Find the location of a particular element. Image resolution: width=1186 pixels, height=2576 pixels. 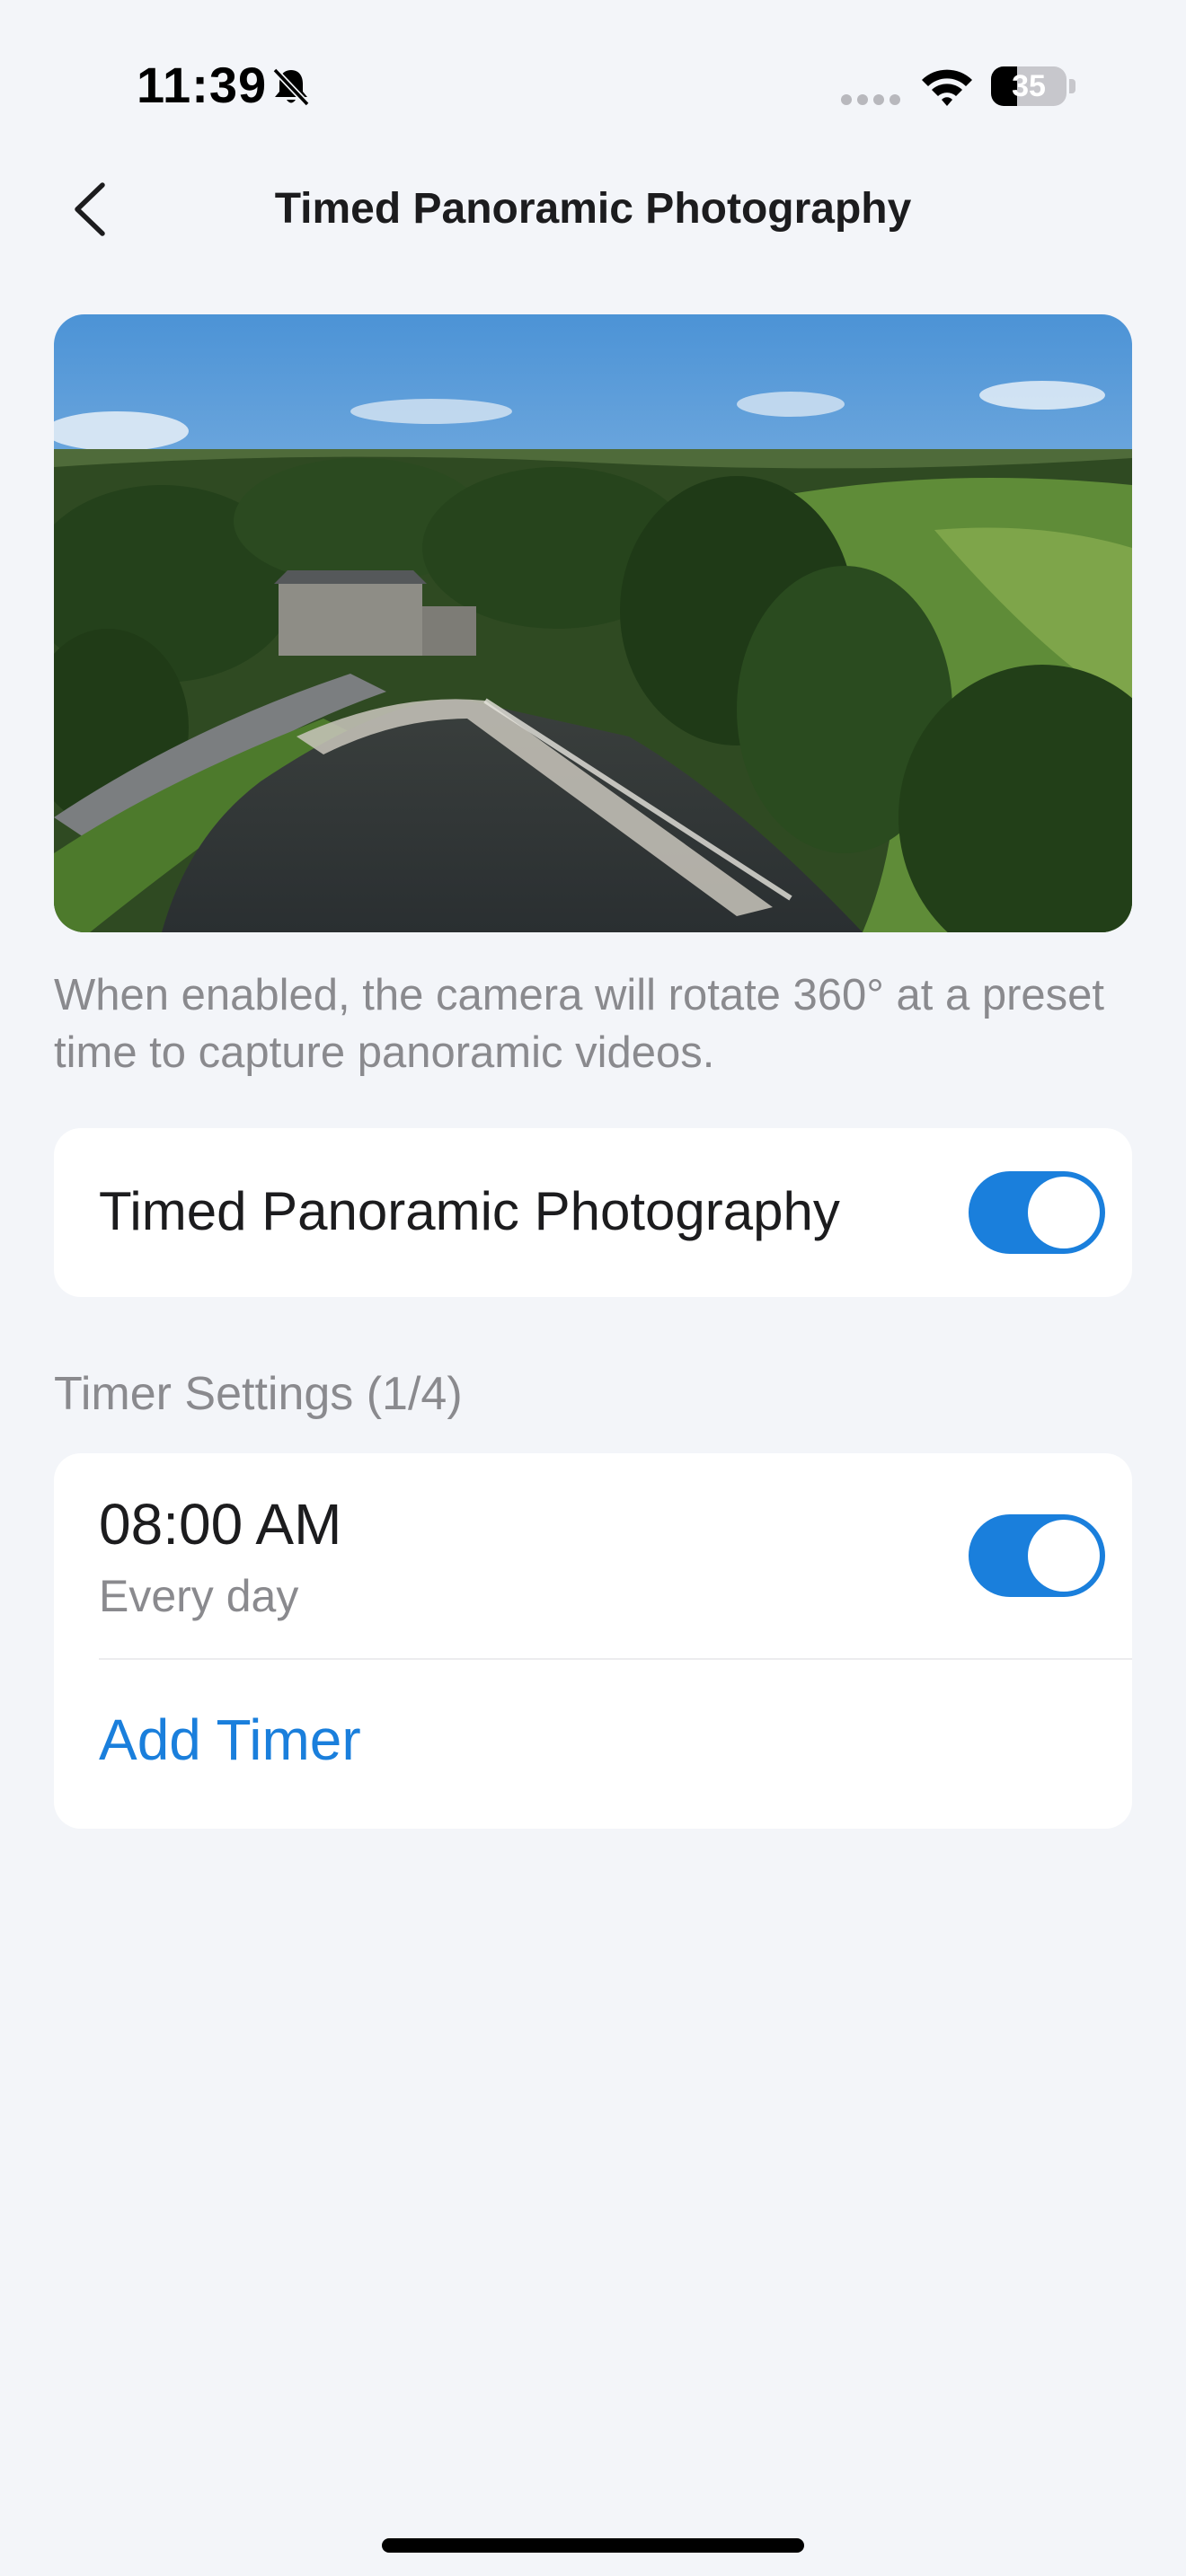

signal-icon is located at coordinates (870, 99).